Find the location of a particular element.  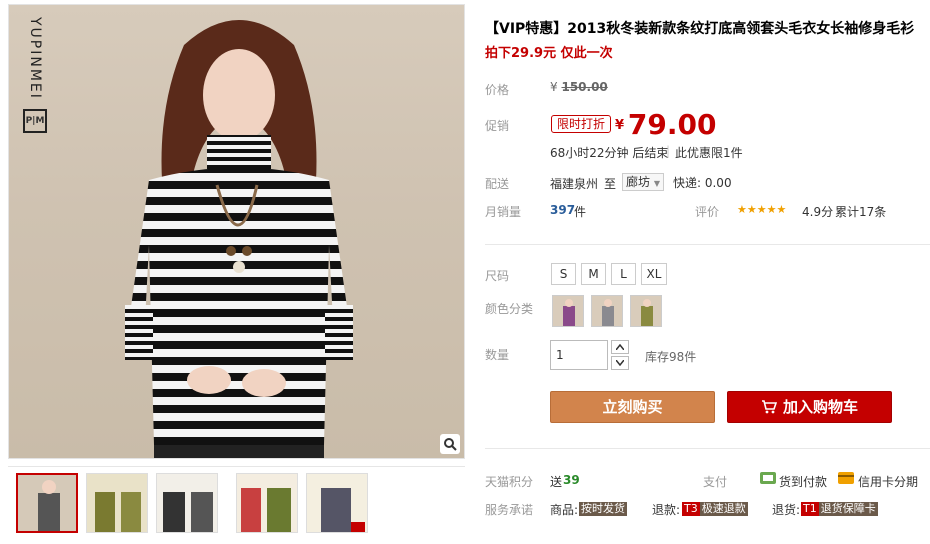

shipping-label: 配送 is located at coordinates (497, 184).